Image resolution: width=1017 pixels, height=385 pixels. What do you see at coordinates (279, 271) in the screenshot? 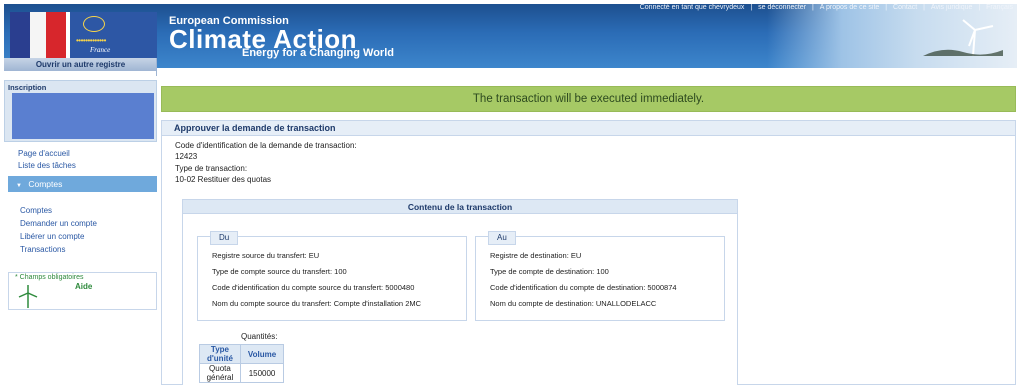
I see `source-account-type: Type de compte source du transfert: 100` at bounding box center [279, 271].